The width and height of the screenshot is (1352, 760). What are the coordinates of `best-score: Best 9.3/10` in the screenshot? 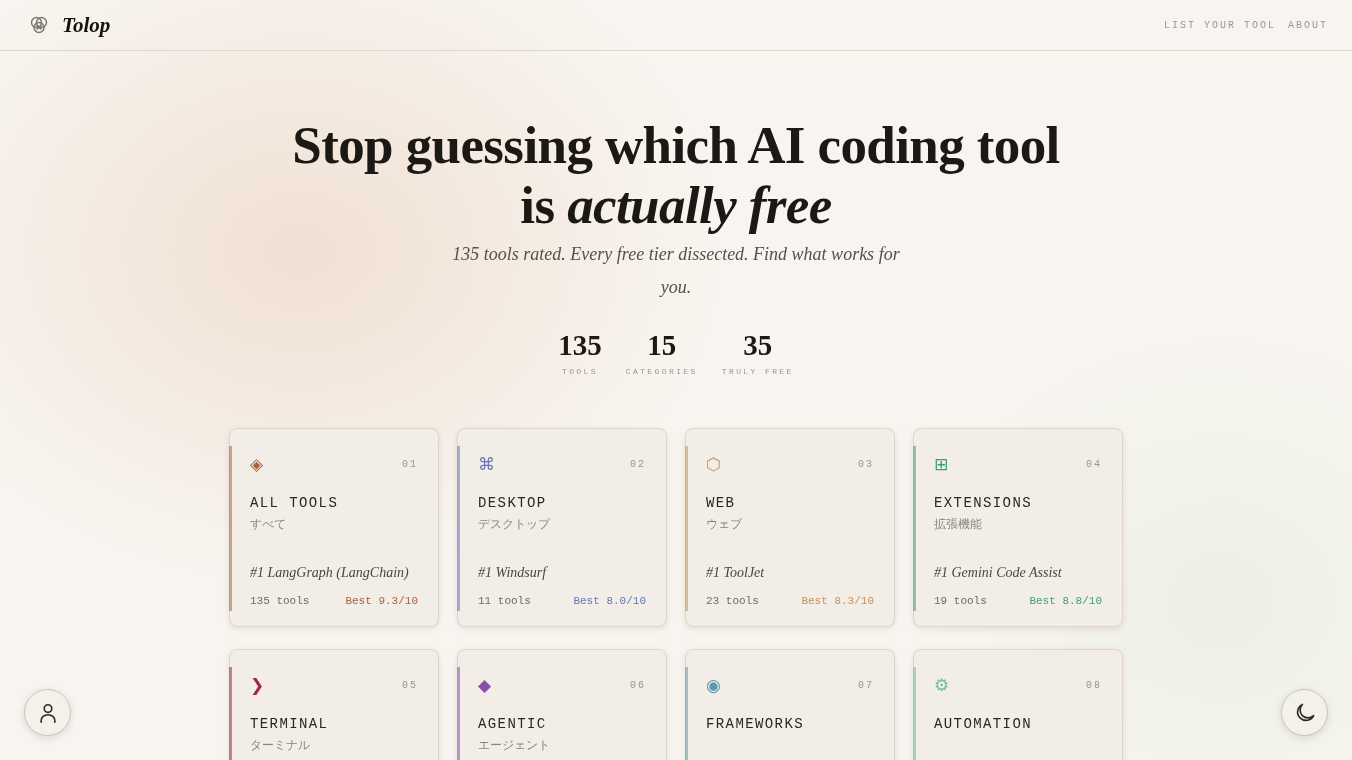 It's located at (381, 601).